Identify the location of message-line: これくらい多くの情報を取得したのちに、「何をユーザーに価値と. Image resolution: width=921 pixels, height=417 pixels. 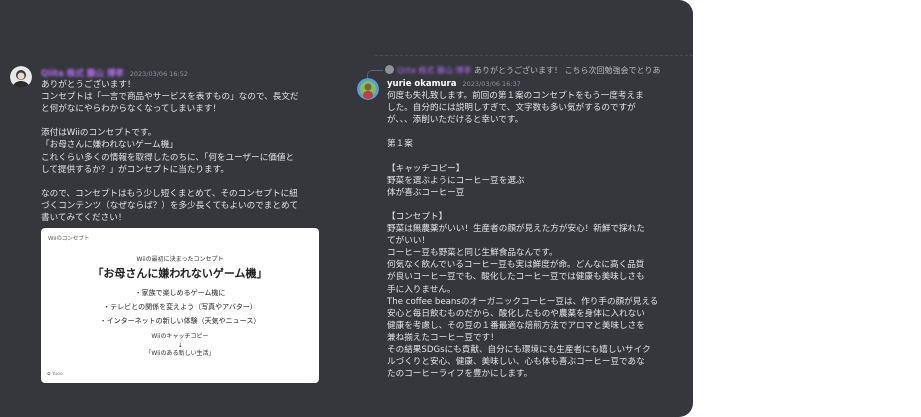
(168, 157).